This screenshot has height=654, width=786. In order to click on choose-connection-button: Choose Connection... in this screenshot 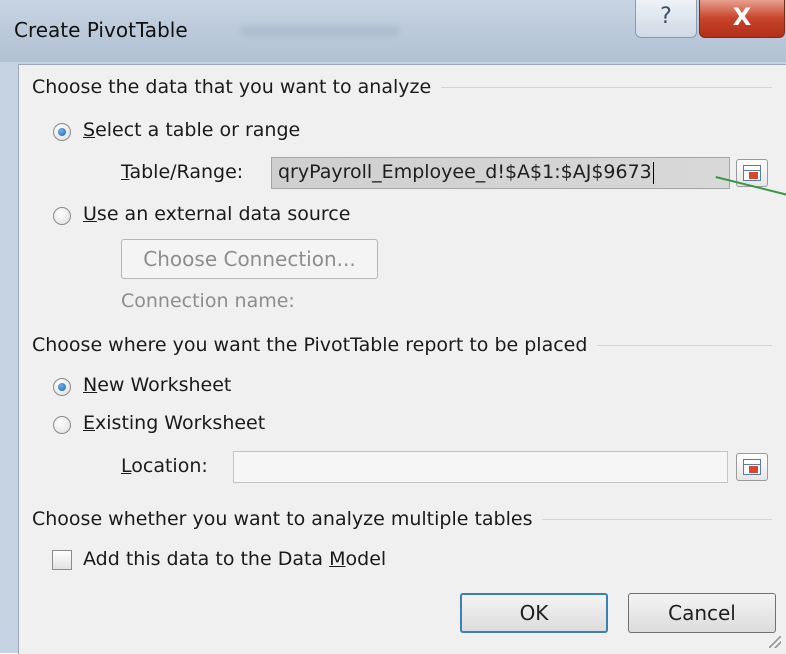, I will do `click(249, 259)`.